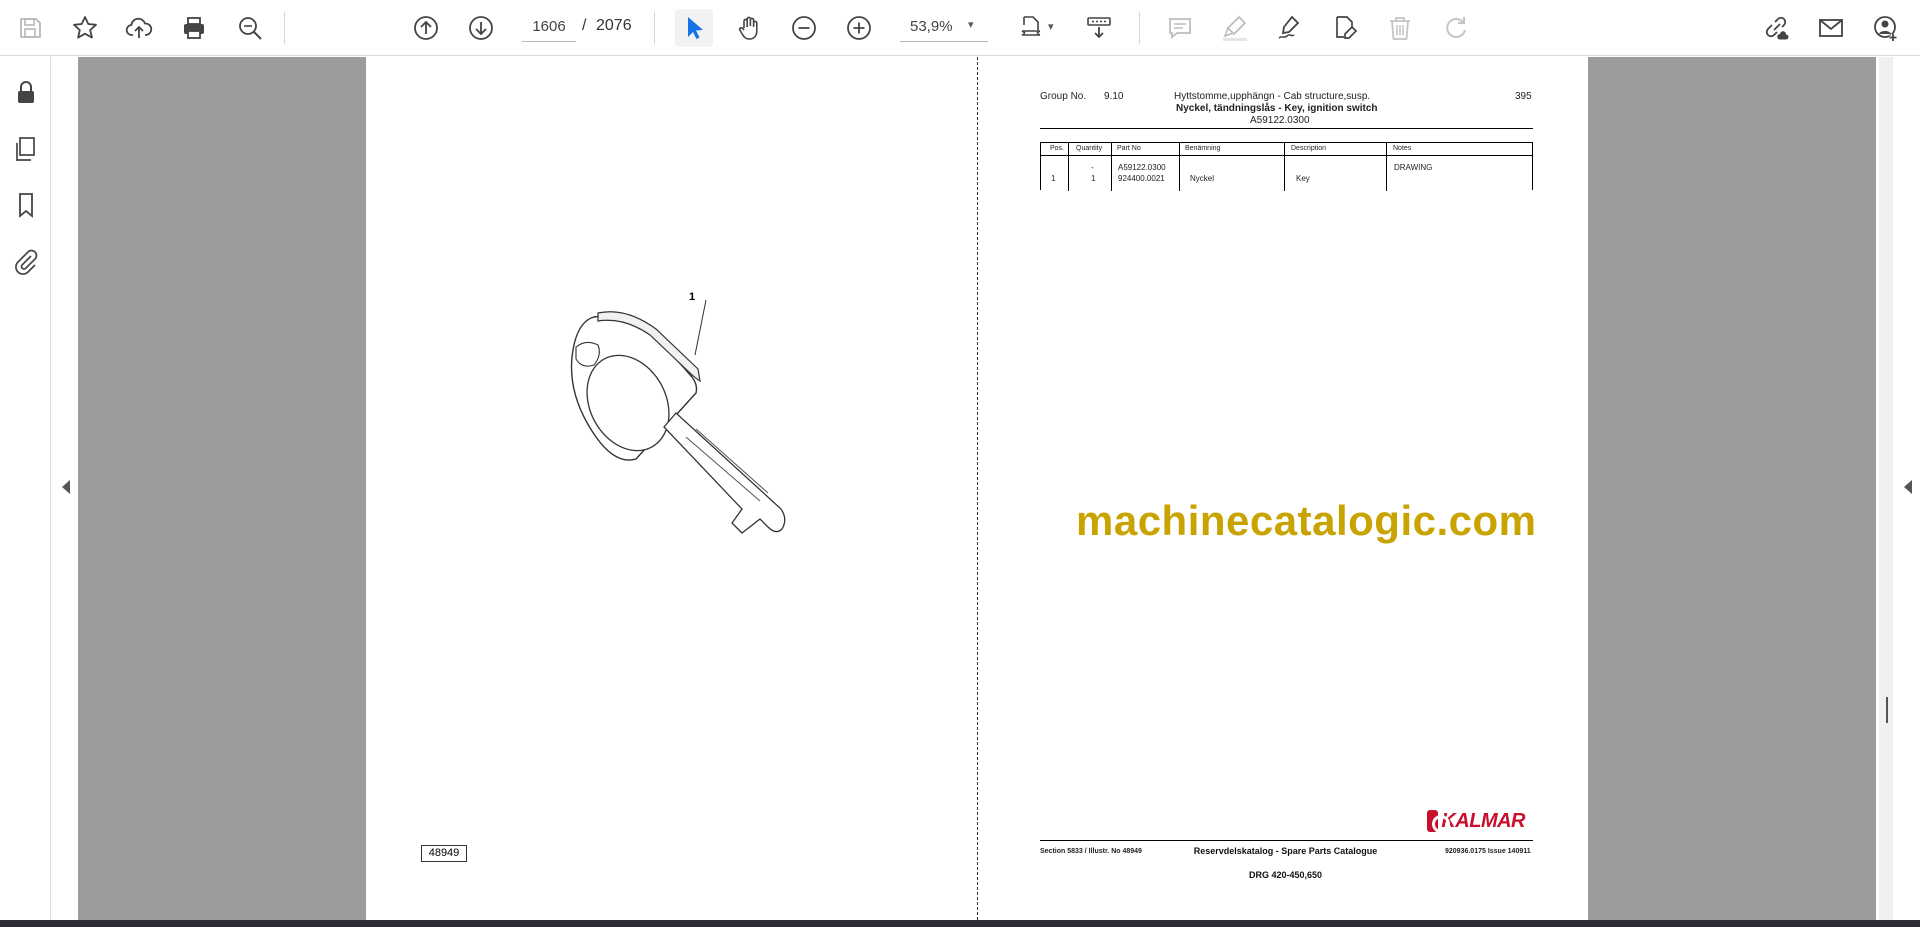 The width and height of the screenshot is (1920, 927). I want to click on cell-qty: -, so click(1092, 167).